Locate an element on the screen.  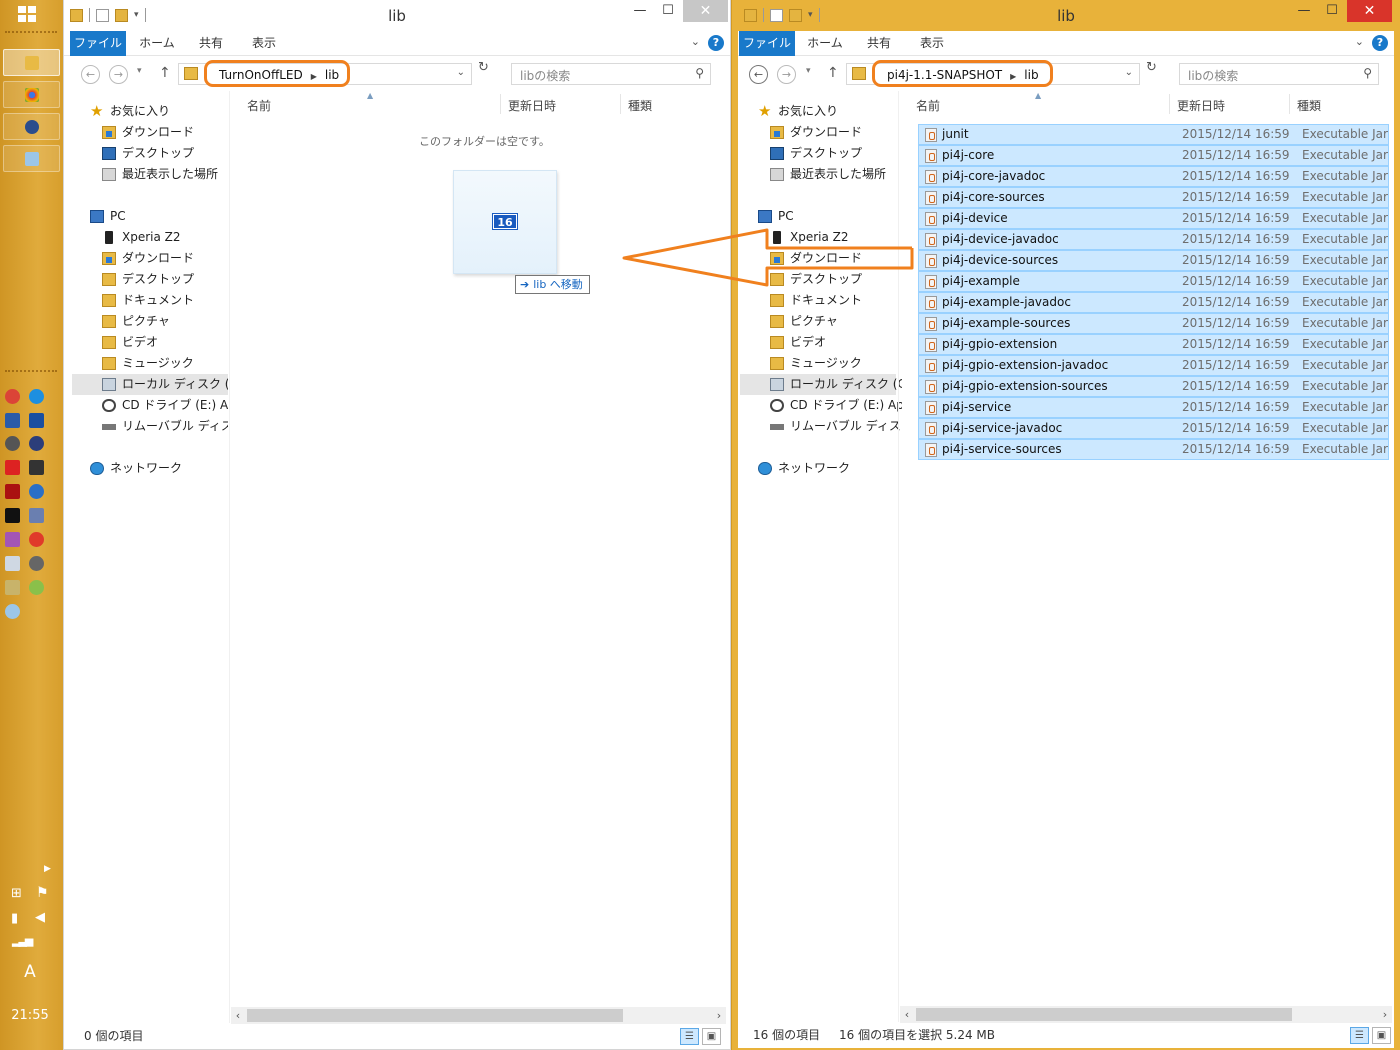
ime-indicator: A is located at coordinates (30, 972).